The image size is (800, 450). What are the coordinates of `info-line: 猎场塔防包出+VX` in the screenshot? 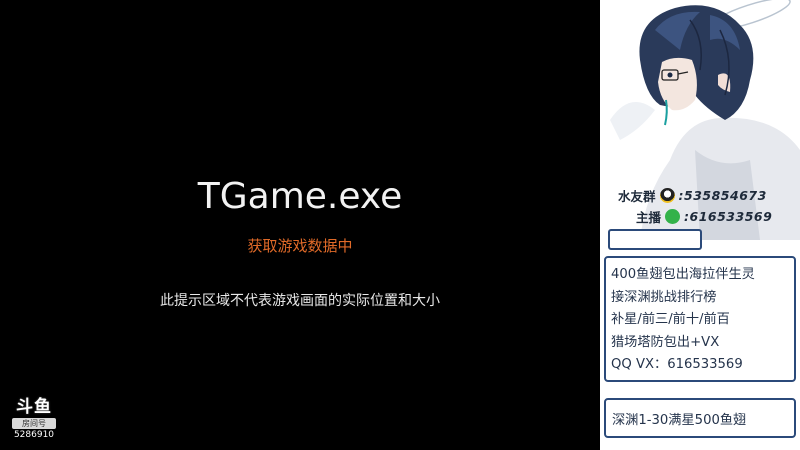 It's located at (665, 342).